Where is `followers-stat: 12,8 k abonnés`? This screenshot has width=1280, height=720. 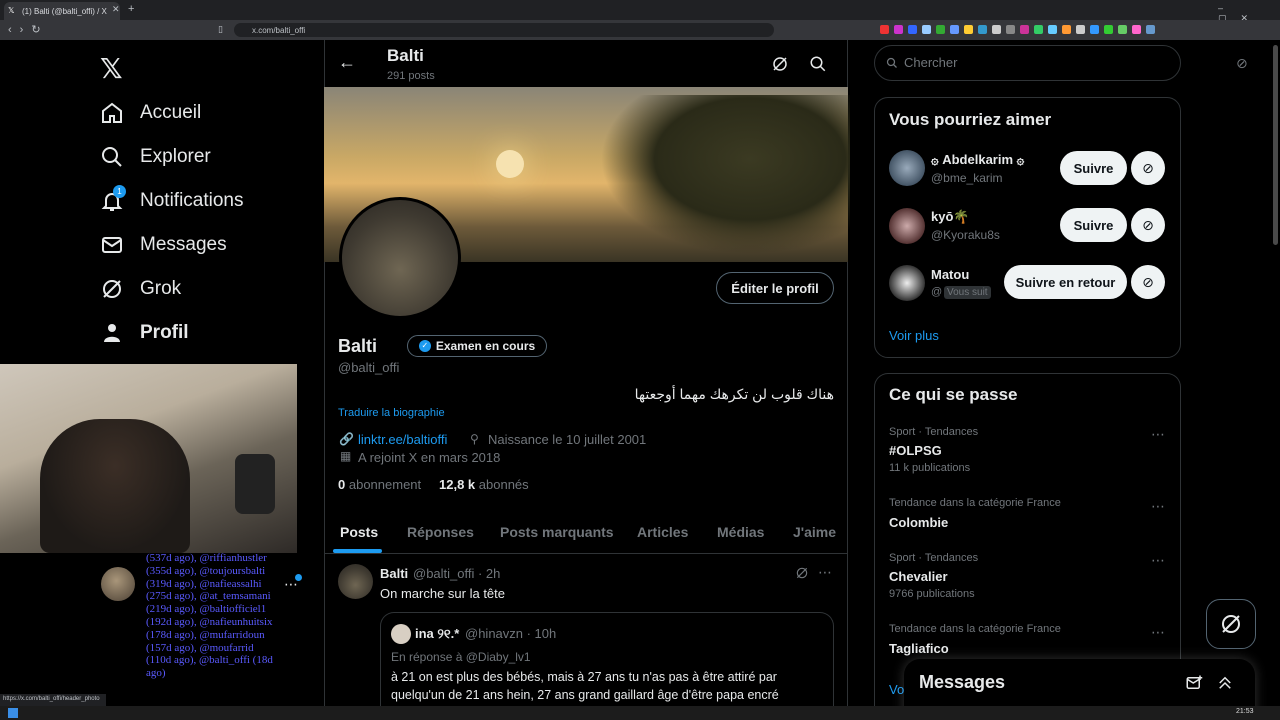
followers-stat: 12,8 k abonnés is located at coordinates (484, 484).